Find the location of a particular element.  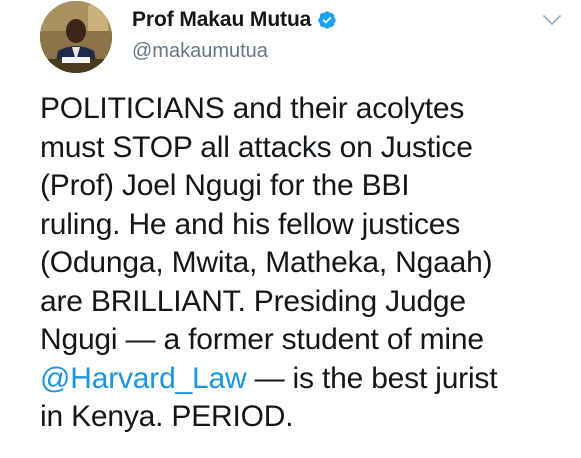

chevron-down-icon is located at coordinates (552, 20).